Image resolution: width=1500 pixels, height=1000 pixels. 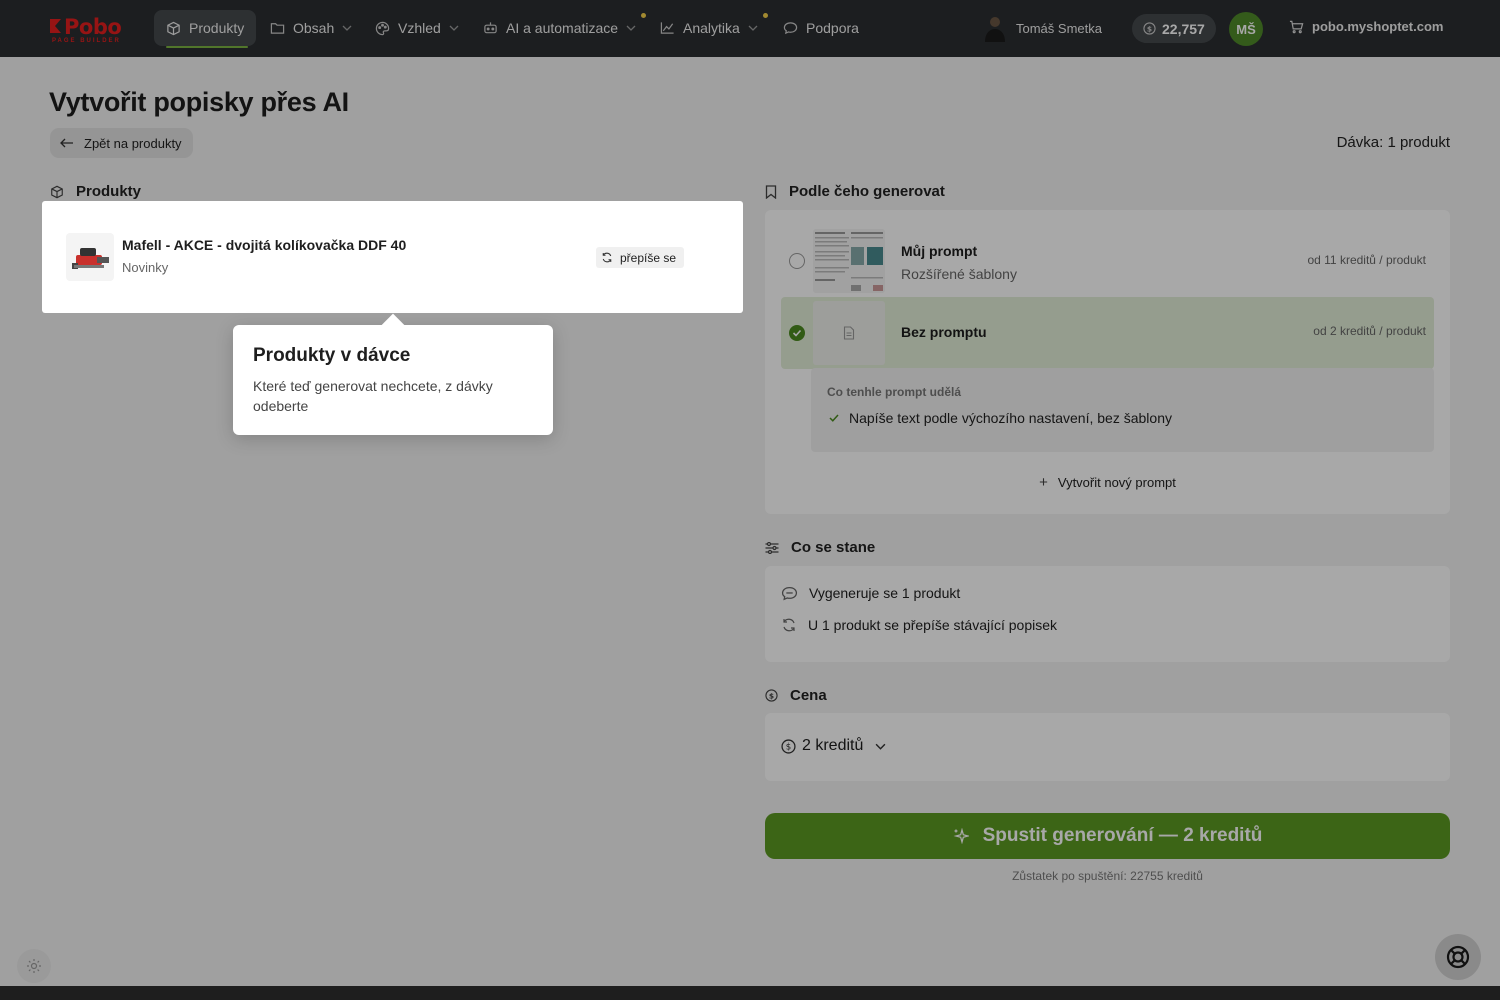 What do you see at coordinates (771, 191) in the screenshot?
I see `bookmark-icon` at bounding box center [771, 191].